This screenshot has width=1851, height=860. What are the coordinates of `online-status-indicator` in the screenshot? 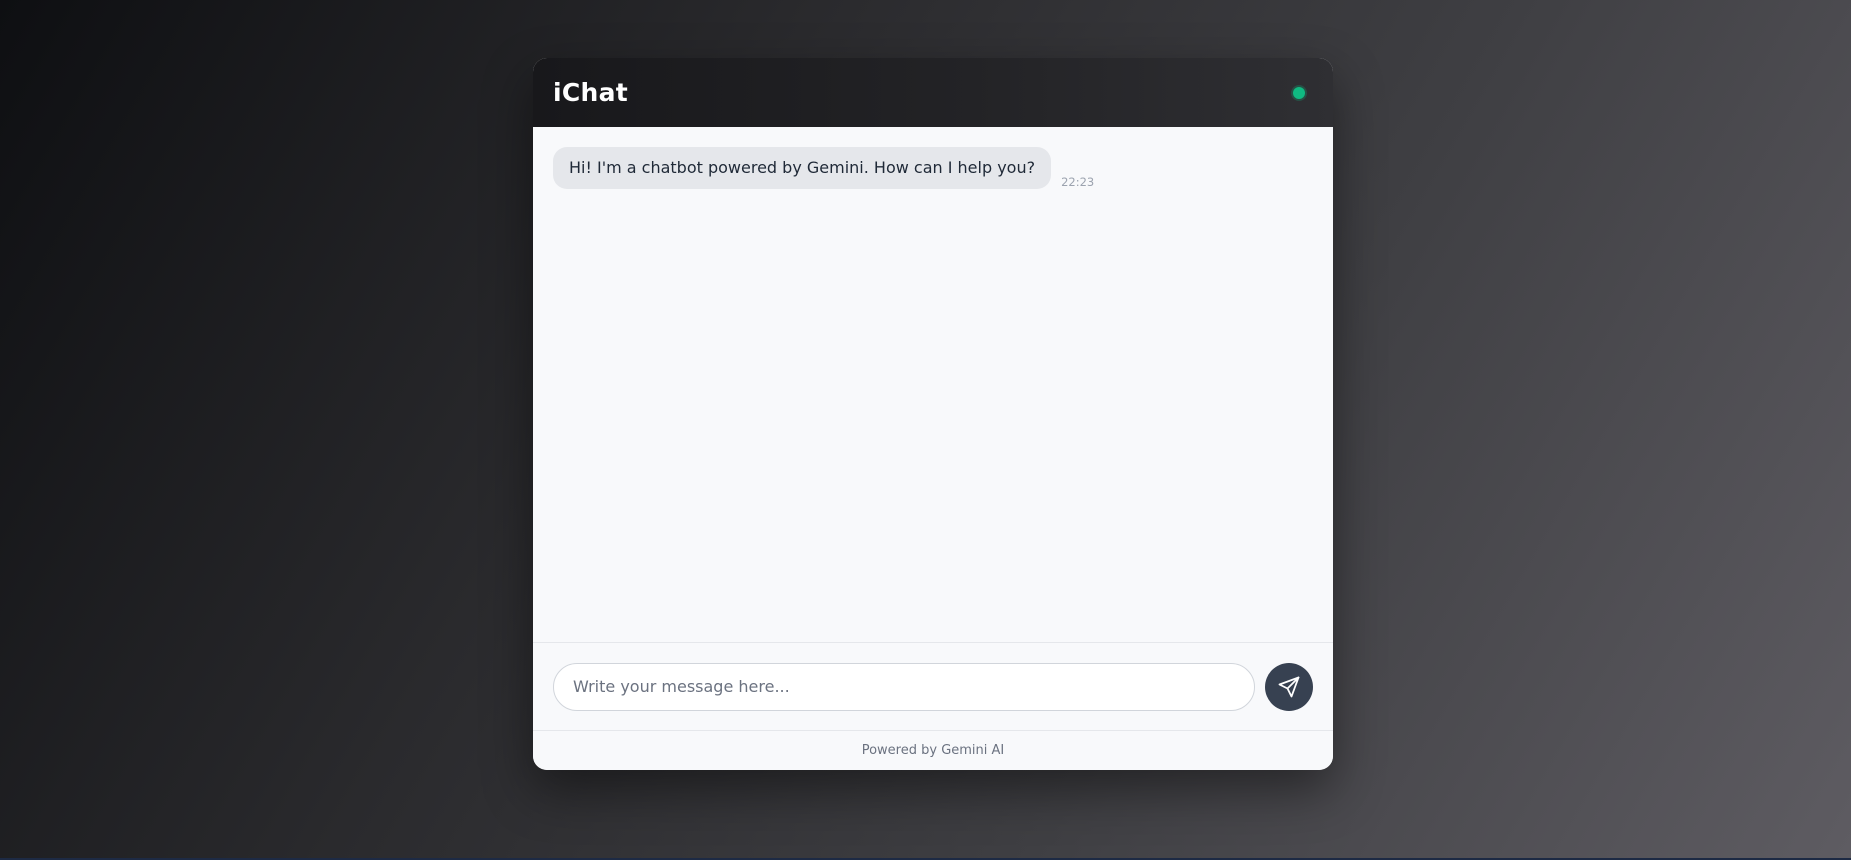 It's located at (1299, 92).